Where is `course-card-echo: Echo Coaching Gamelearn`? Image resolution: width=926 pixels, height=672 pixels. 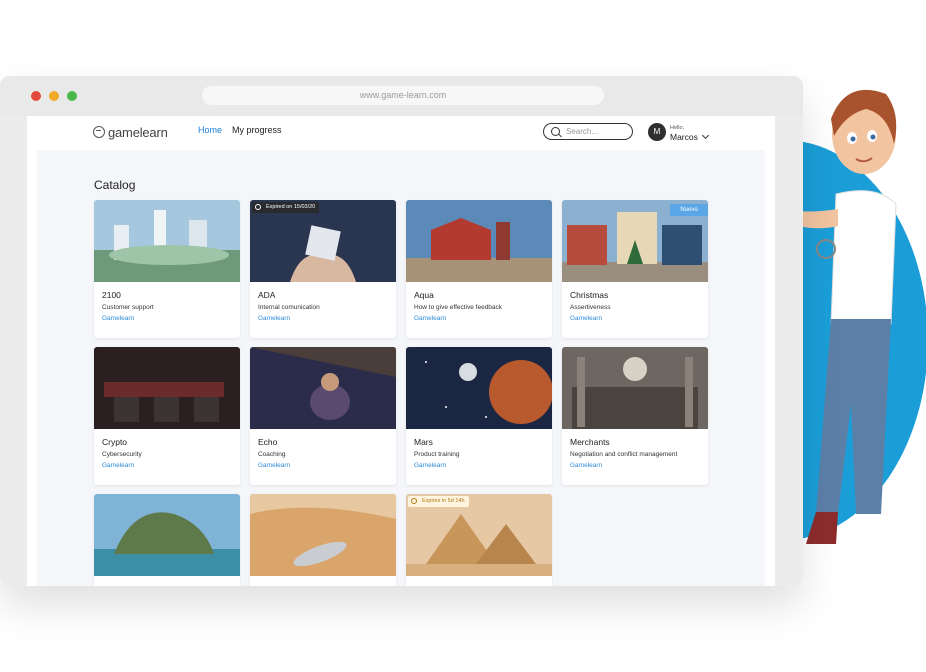 course-card-echo: Echo Coaching Gamelearn is located at coordinates (323, 416).